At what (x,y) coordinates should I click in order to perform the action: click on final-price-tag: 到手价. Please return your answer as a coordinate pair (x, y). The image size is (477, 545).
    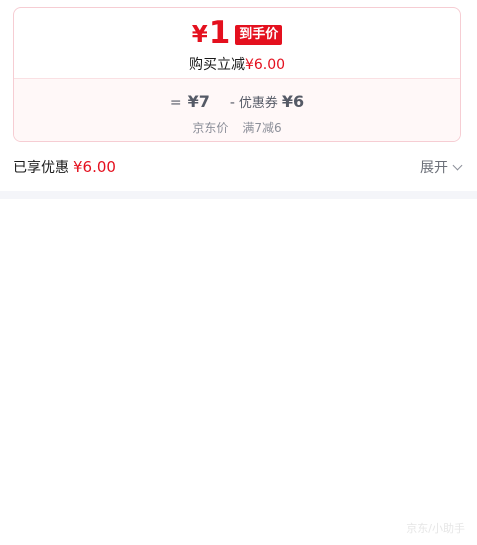
    Looking at the image, I should click on (259, 35).